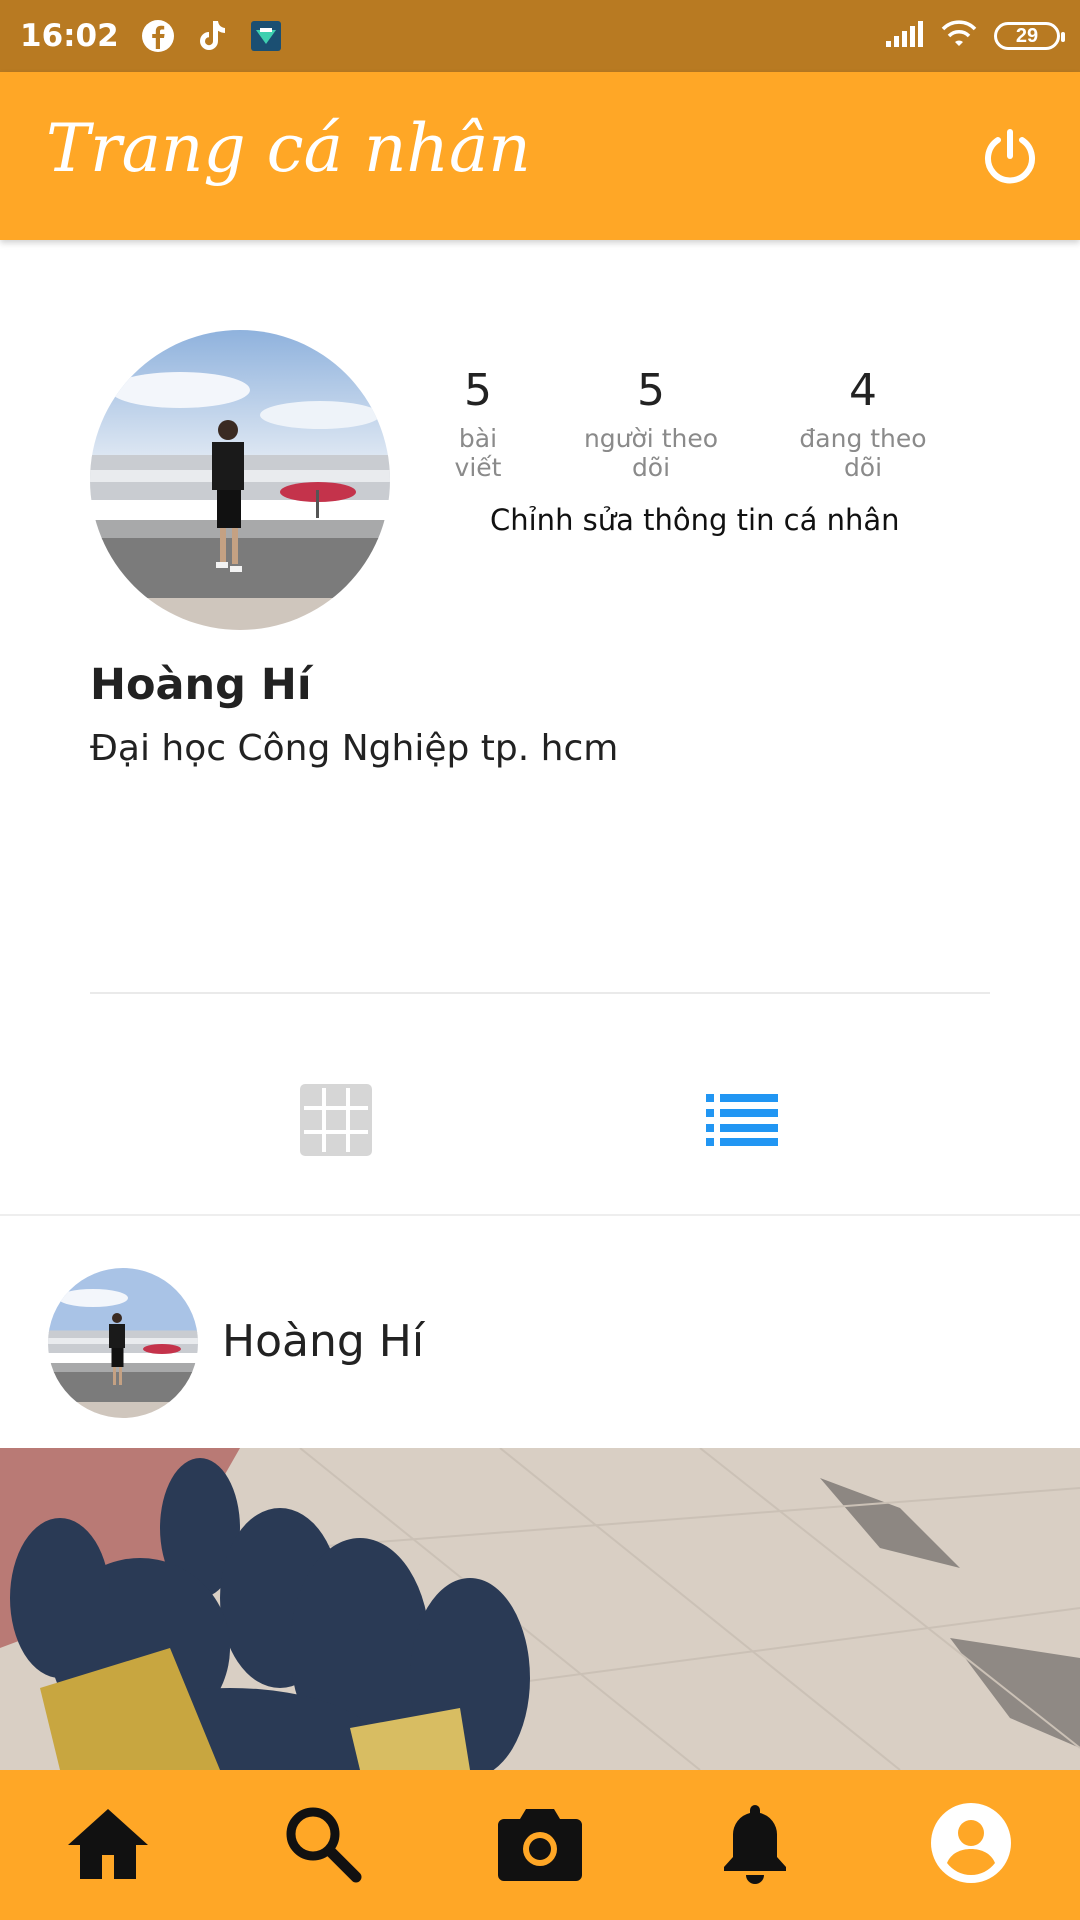 Image resolution: width=1080 pixels, height=1920 pixels. I want to click on home-icon, so click(108, 1843).